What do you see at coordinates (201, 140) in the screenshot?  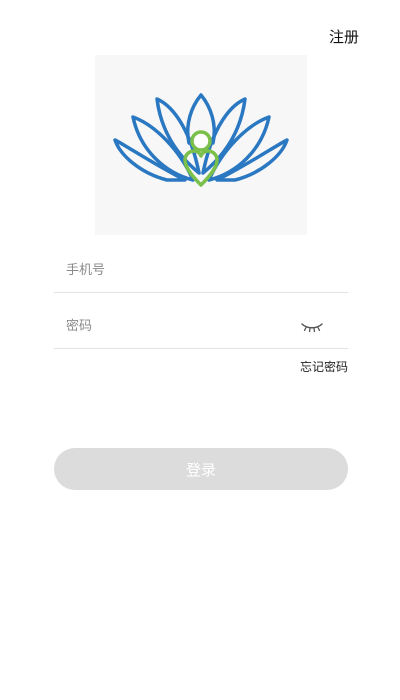 I see `lotus-person-logo-icon` at bounding box center [201, 140].